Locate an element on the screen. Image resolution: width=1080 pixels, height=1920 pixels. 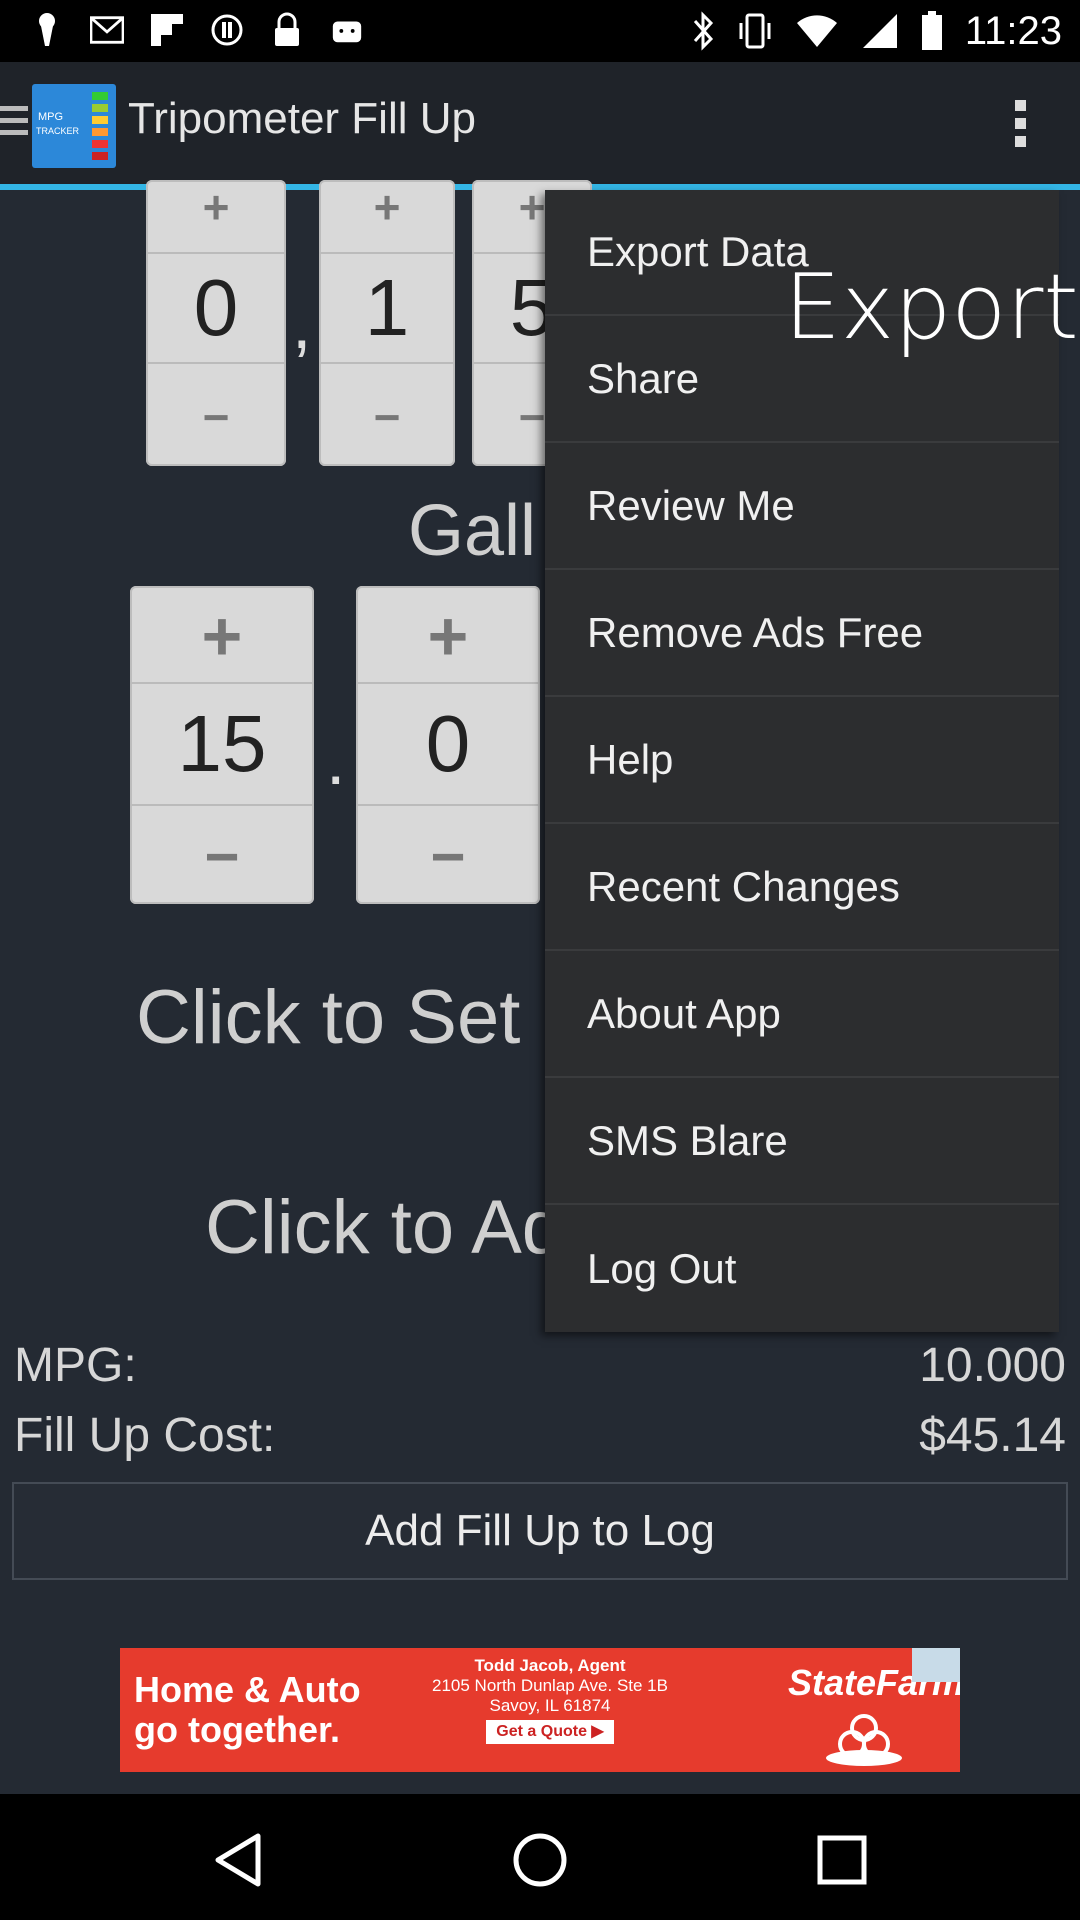
android-icon is located at coordinates (347, 30).